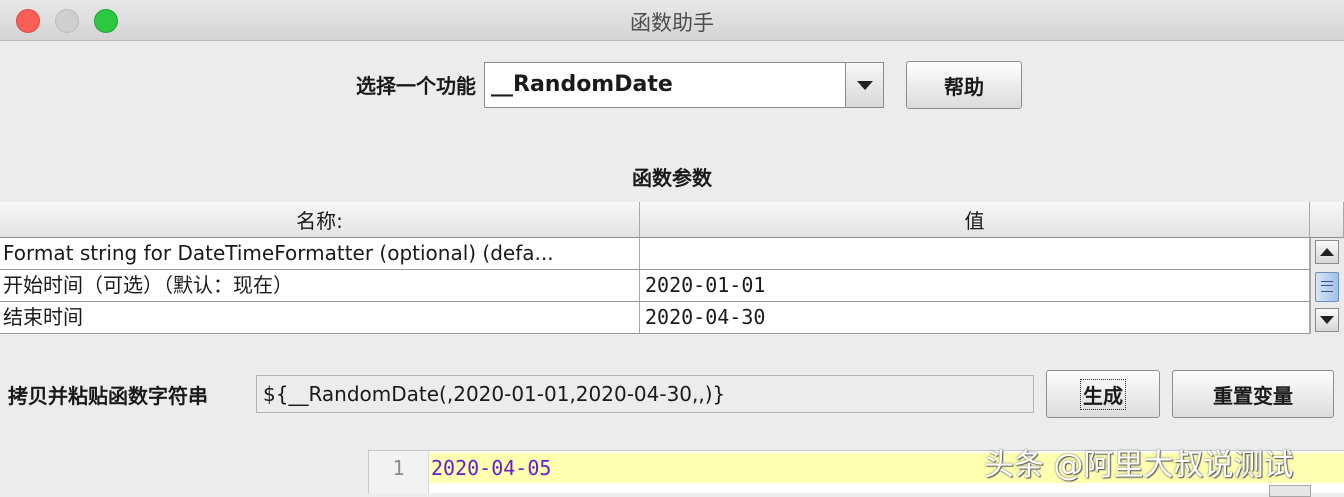 Image resolution: width=1344 pixels, height=497 pixels. What do you see at coordinates (1327, 220) in the screenshot?
I see `table-header-corner` at bounding box center [1327, 220].